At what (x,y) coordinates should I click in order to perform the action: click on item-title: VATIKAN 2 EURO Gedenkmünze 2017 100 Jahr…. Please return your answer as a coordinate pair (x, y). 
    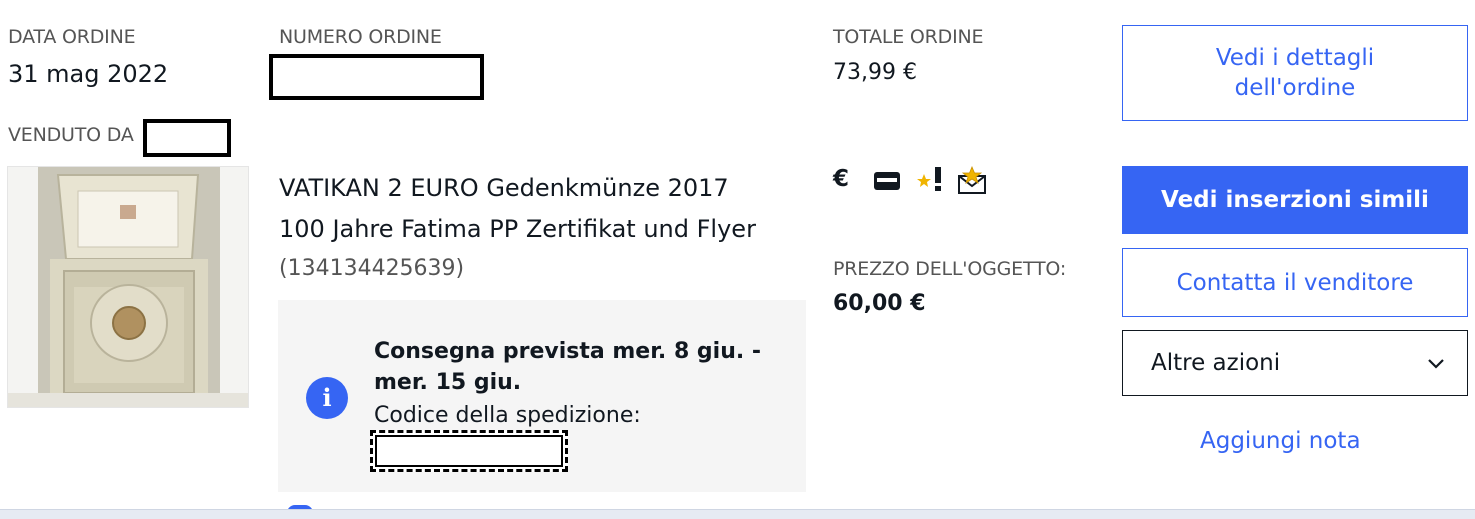
    Looking at the image, I should click on (544, 209).